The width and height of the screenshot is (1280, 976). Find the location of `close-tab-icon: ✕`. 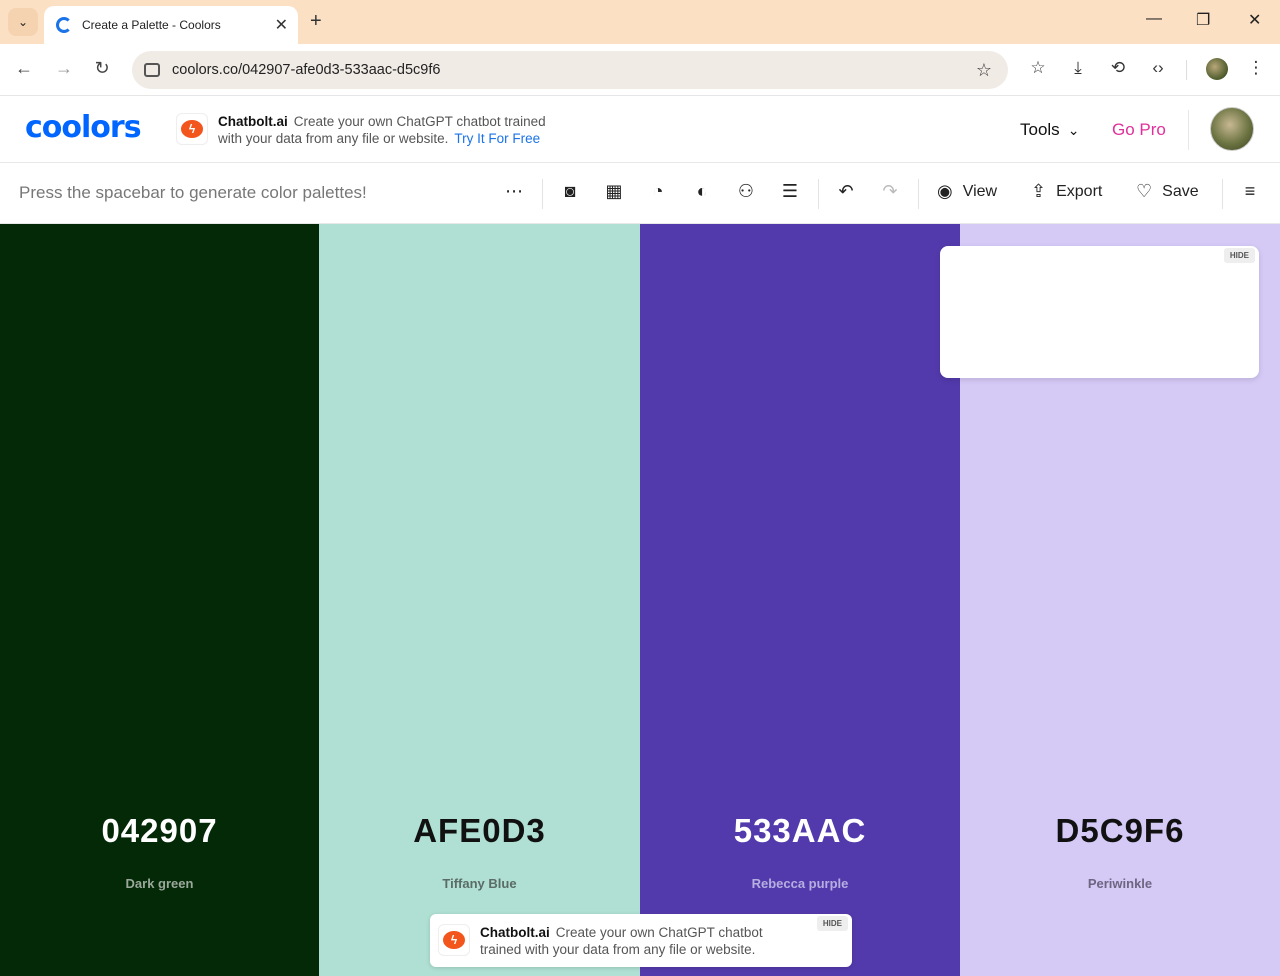

close-tab-icon: ✕ is located at coordinates (281, 25).